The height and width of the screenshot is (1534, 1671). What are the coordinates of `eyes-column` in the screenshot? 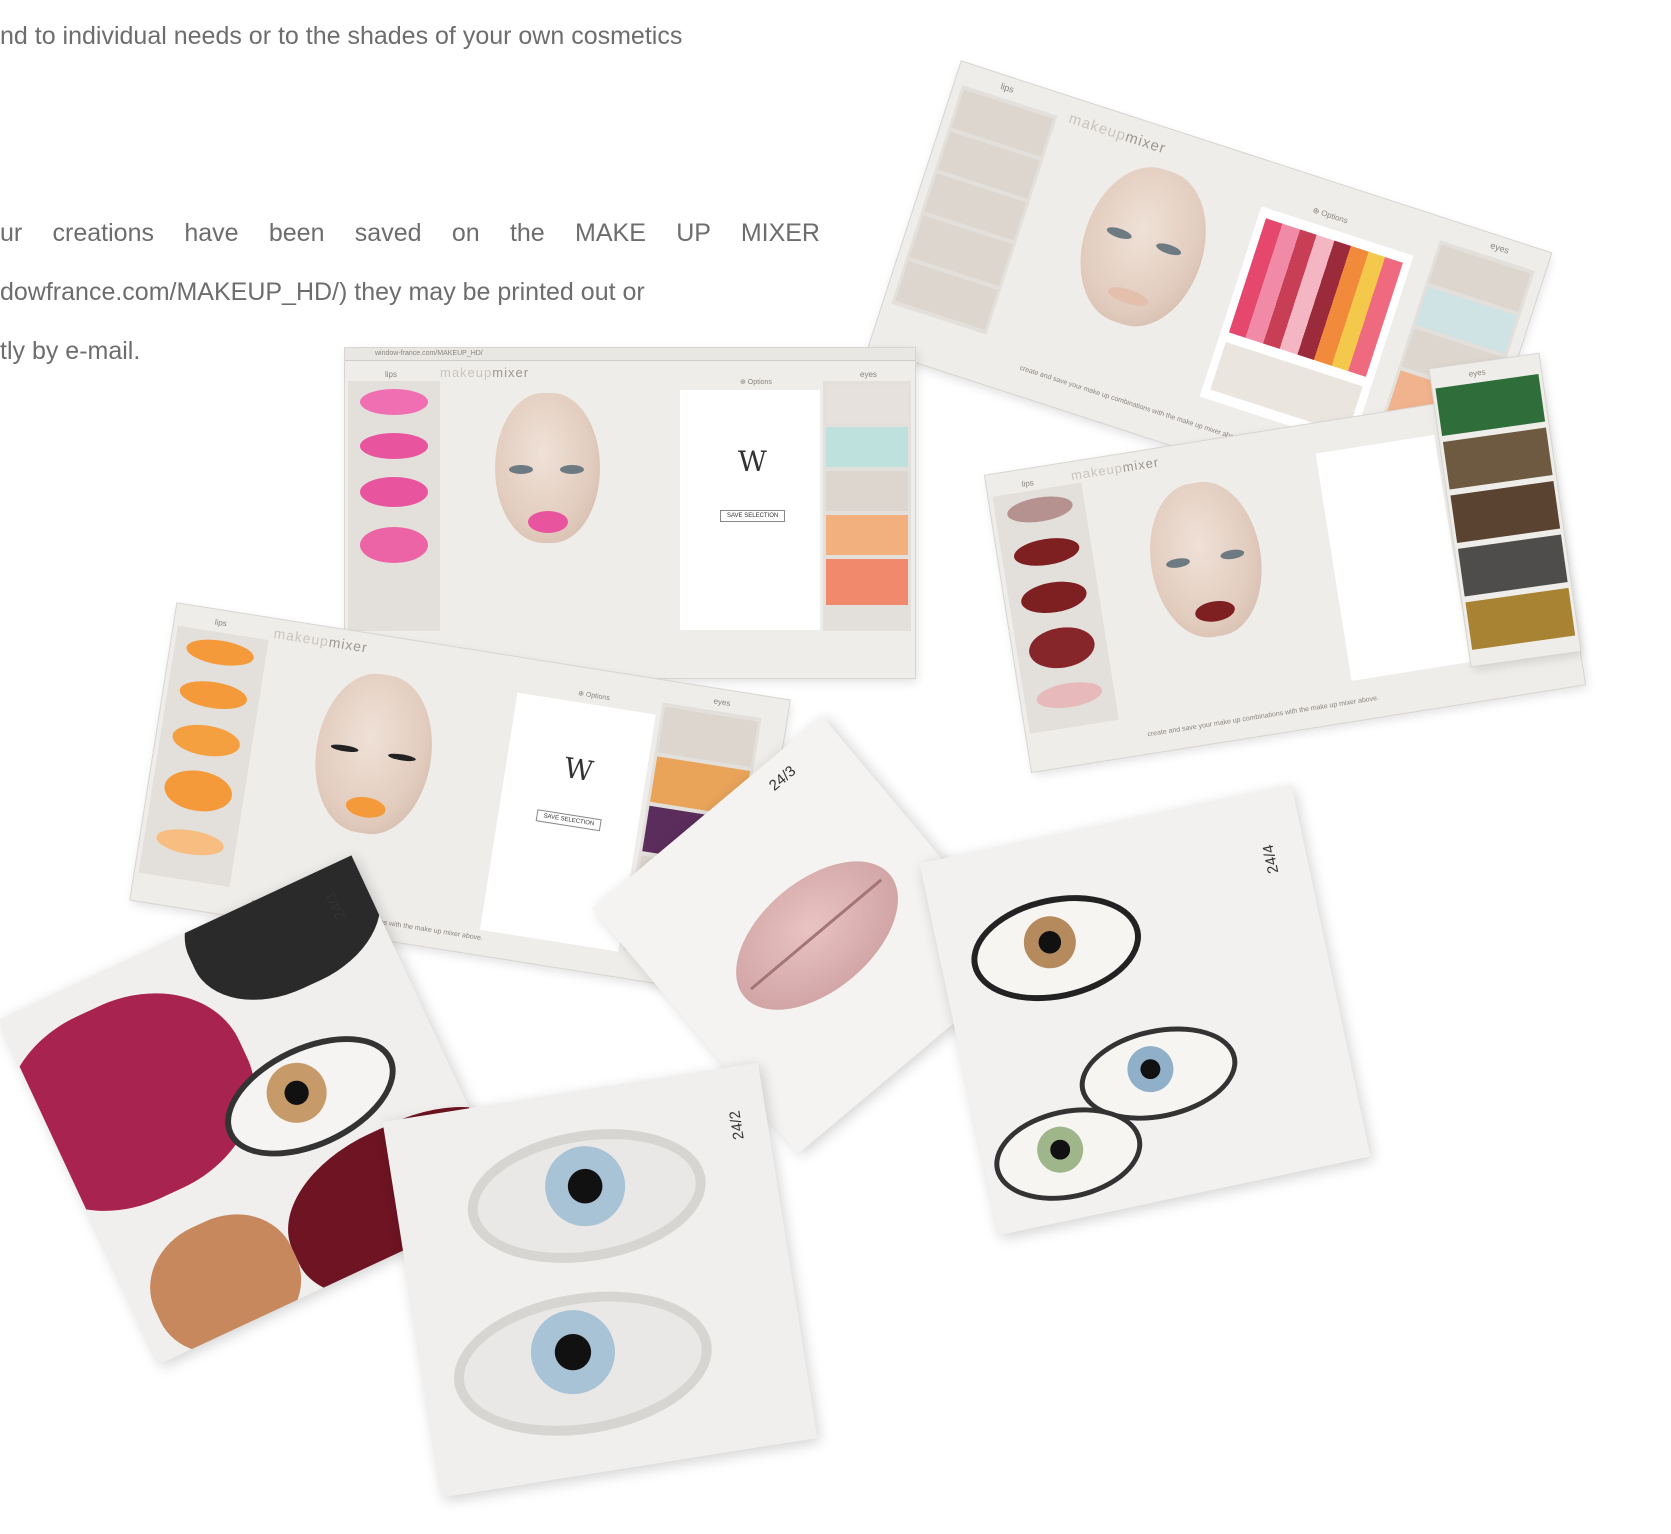 It's located at (867, 506).